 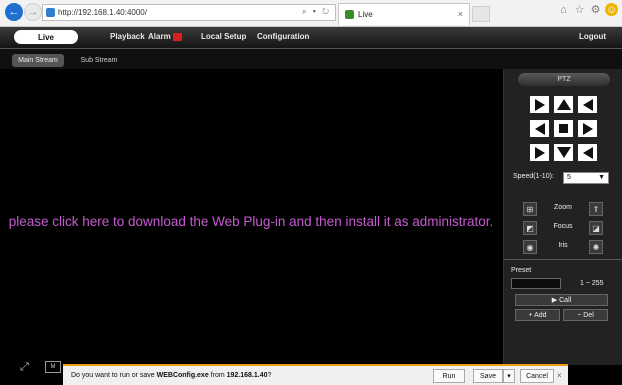 I want to click on download-prompt-suffix: ?, so click(x=269, y=375).